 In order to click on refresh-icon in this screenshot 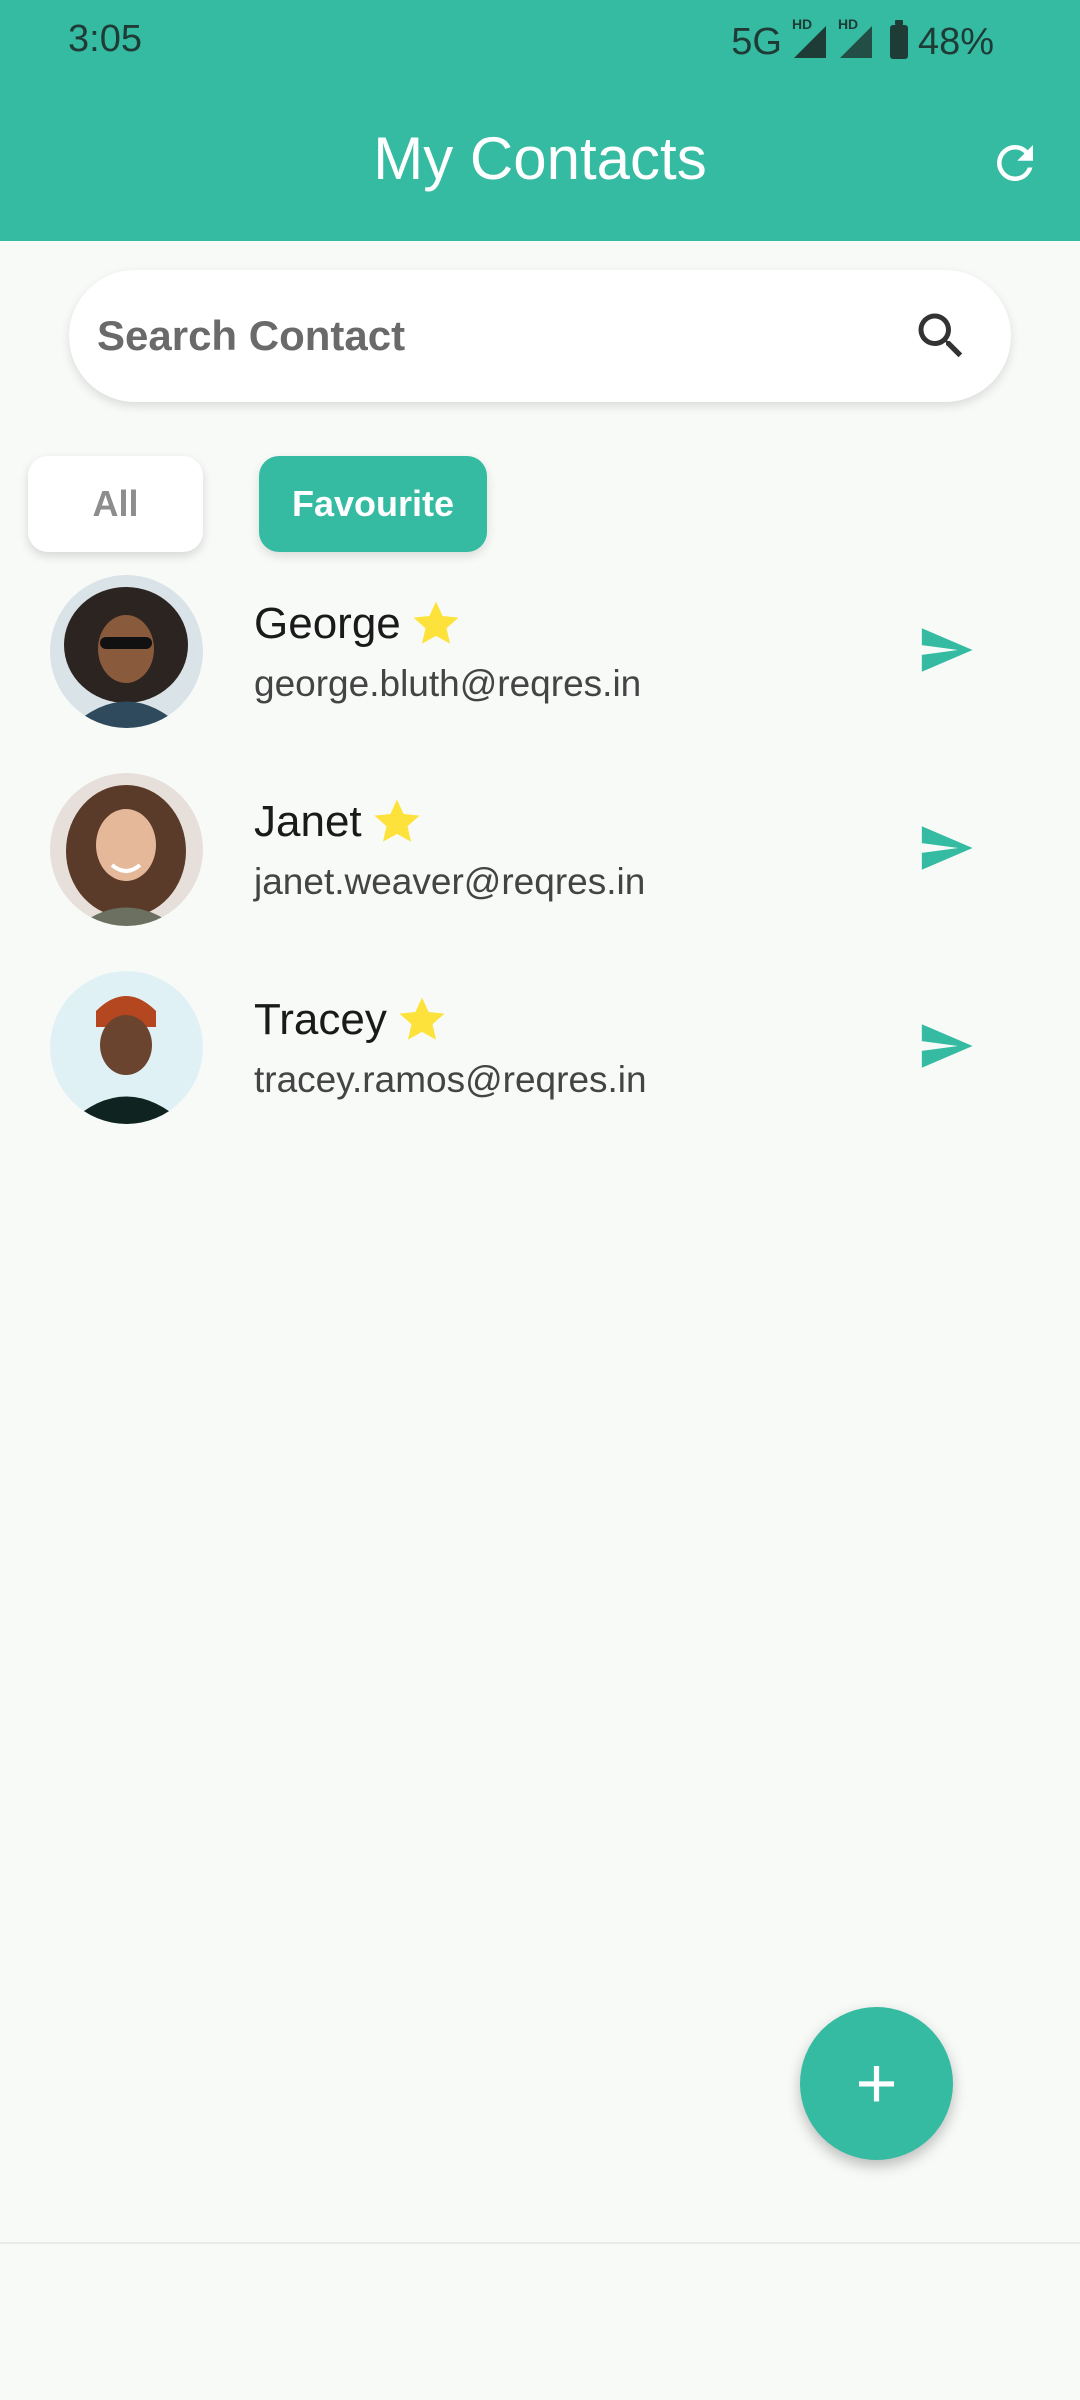, I will do `click(1015, 163)`.